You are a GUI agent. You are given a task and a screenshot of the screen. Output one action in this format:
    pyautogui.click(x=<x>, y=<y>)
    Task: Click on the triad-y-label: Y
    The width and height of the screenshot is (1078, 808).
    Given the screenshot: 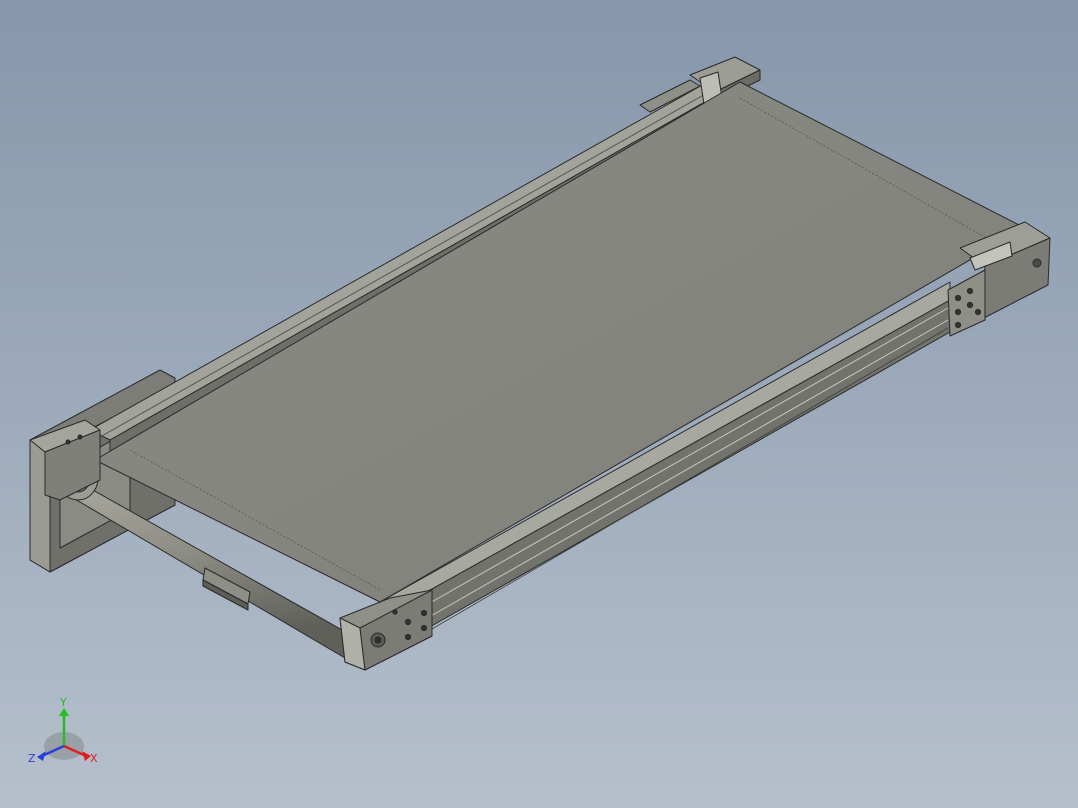 What is the action you would take?
    pyautogui.click(x=63, y=702)
    